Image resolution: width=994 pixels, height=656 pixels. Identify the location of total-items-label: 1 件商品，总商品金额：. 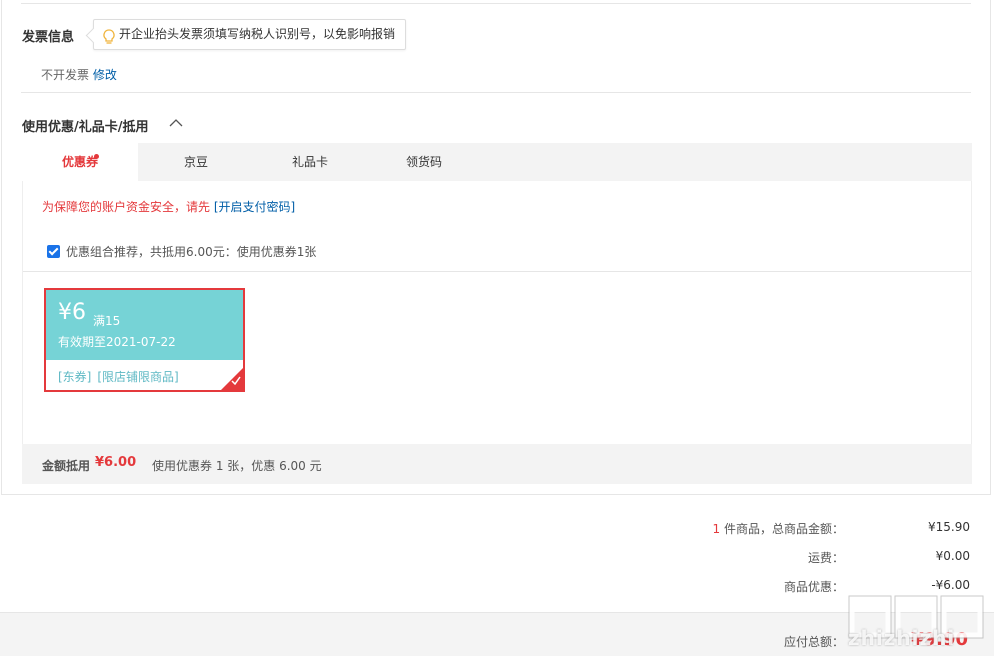
(778, 528).